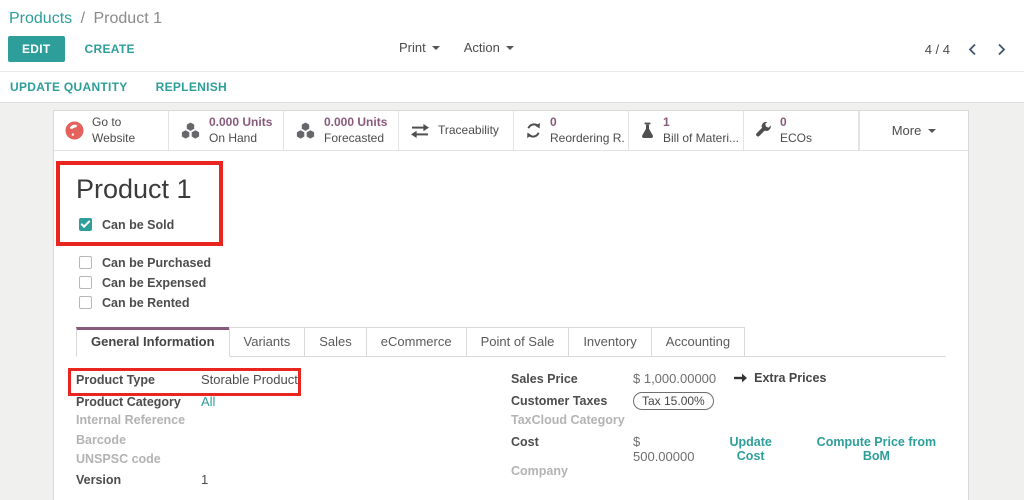 The height and width of the screenshot is (500, 1024). I want to click on go-to-website-button: Go to Website, so click(111, 130).